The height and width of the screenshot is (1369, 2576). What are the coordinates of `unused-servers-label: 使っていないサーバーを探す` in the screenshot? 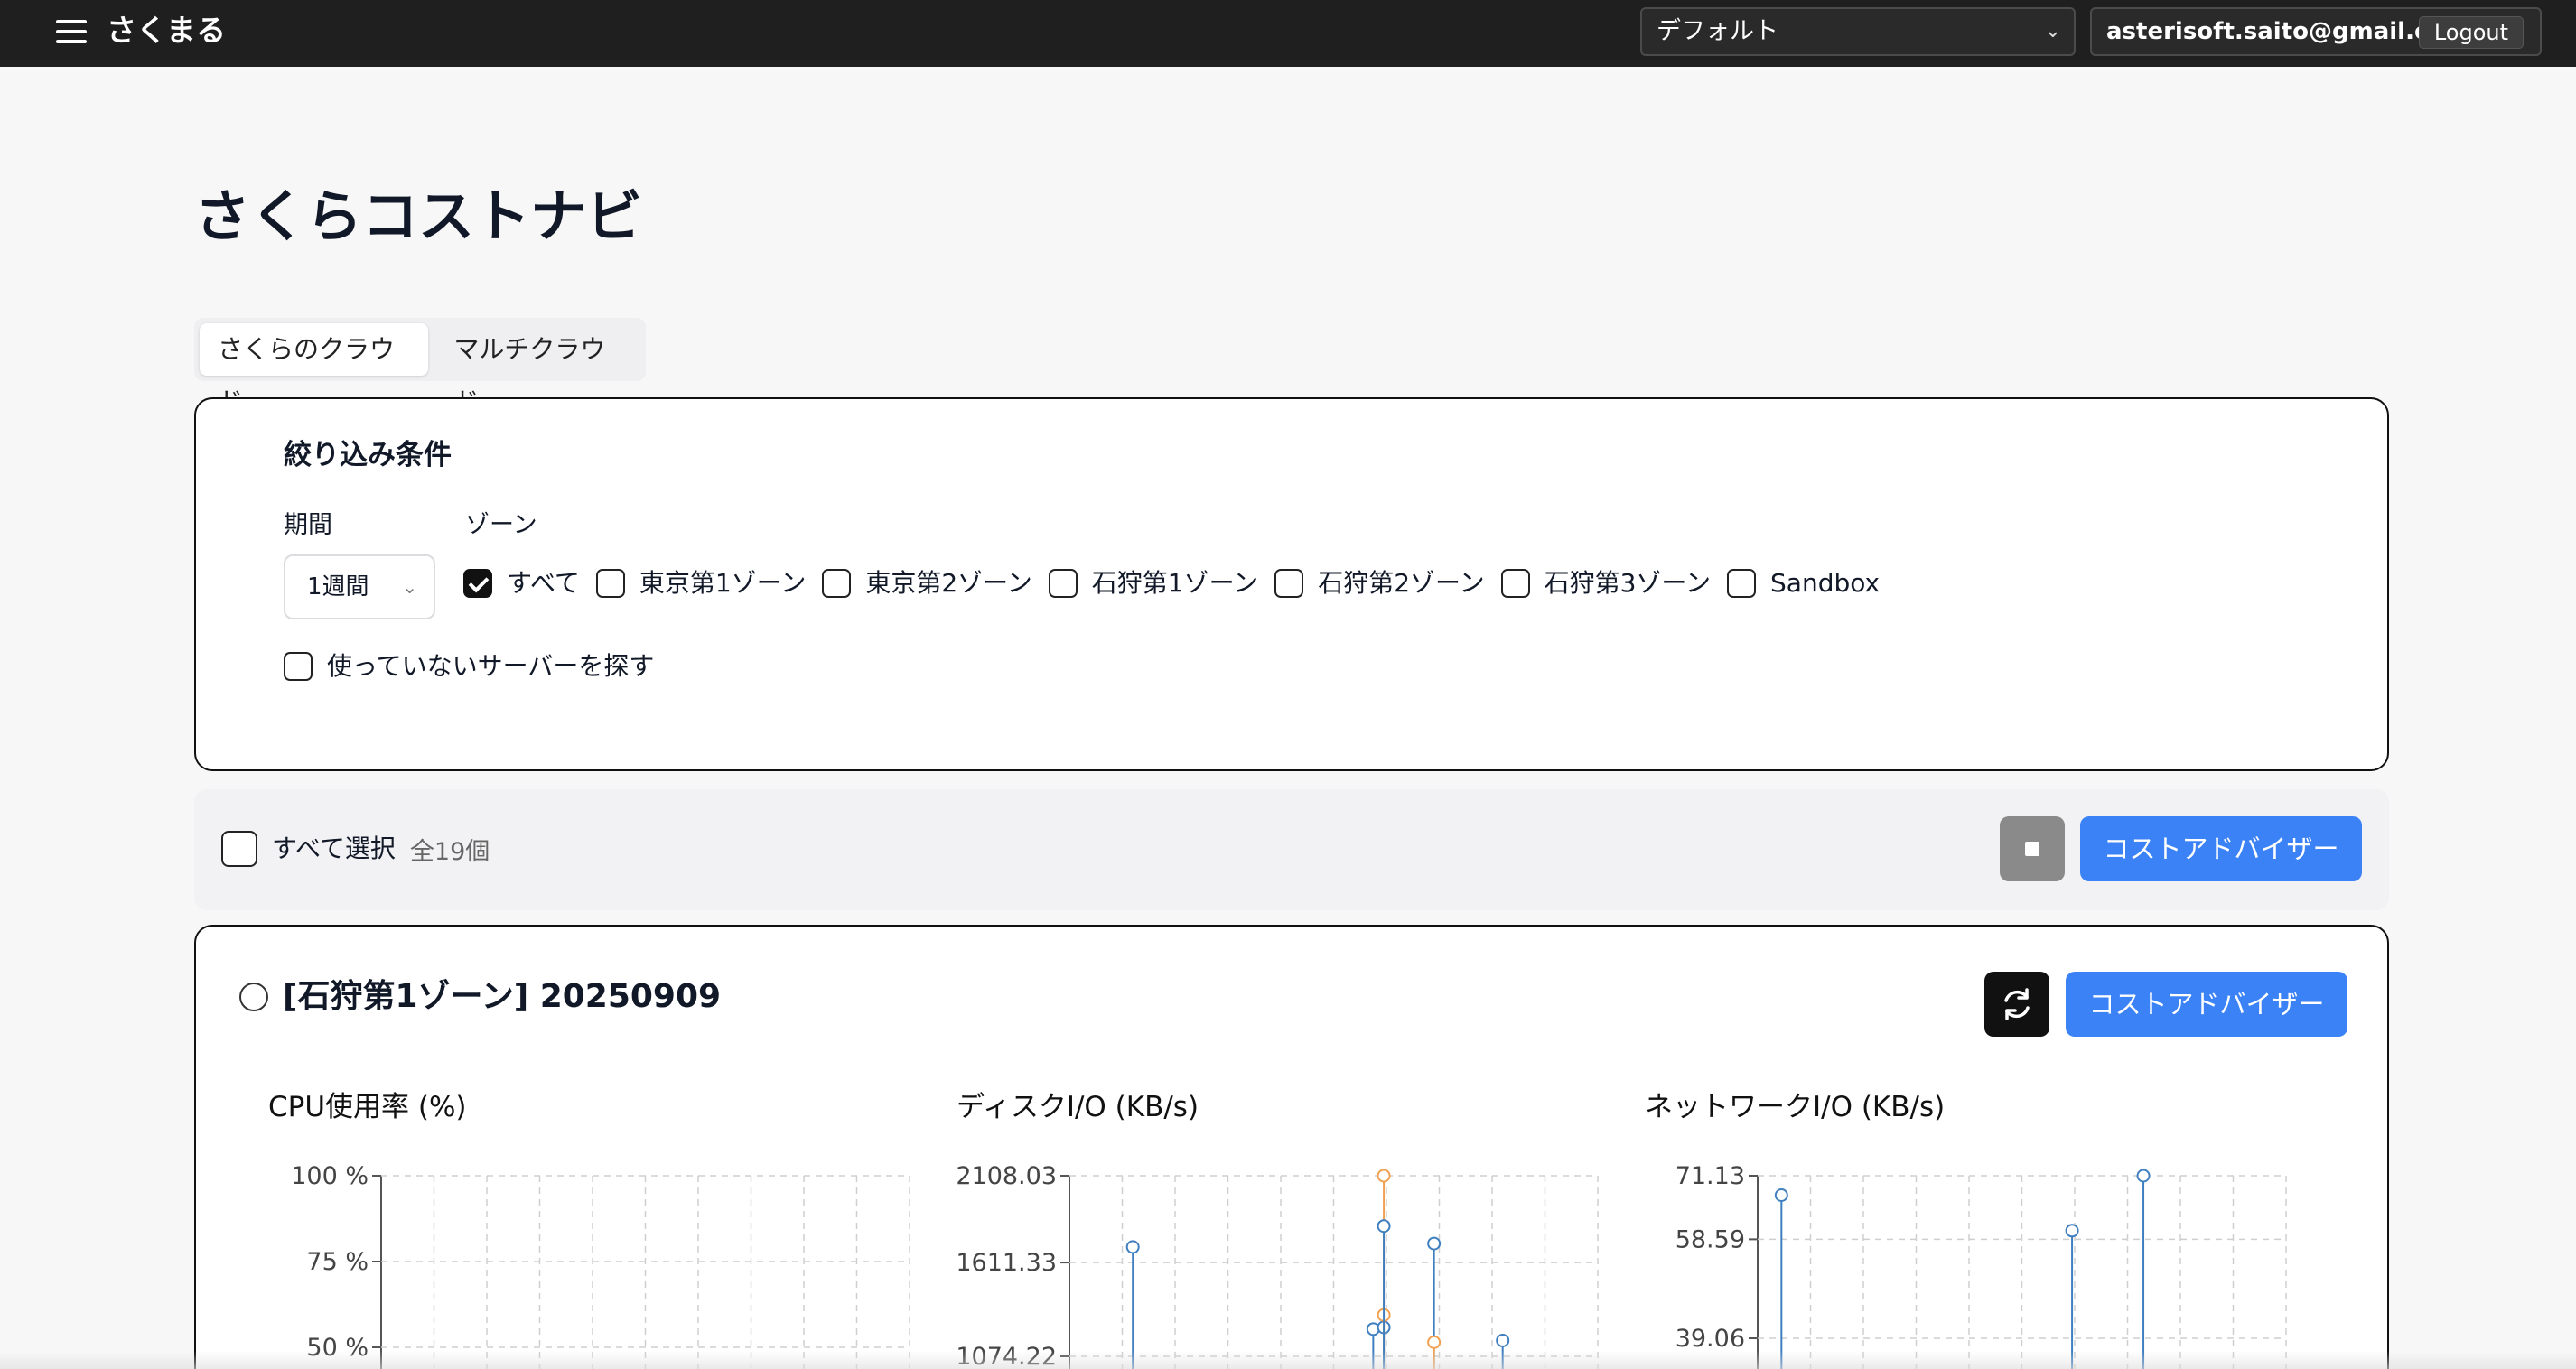 It's located at (491, 666).